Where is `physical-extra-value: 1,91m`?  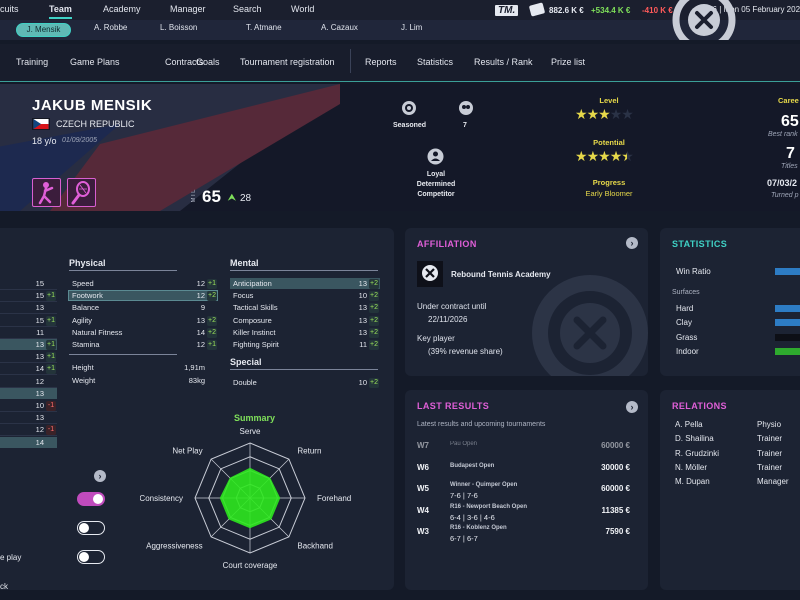 physical-extra-value: 1,91m is located at coordinates (194, 367).